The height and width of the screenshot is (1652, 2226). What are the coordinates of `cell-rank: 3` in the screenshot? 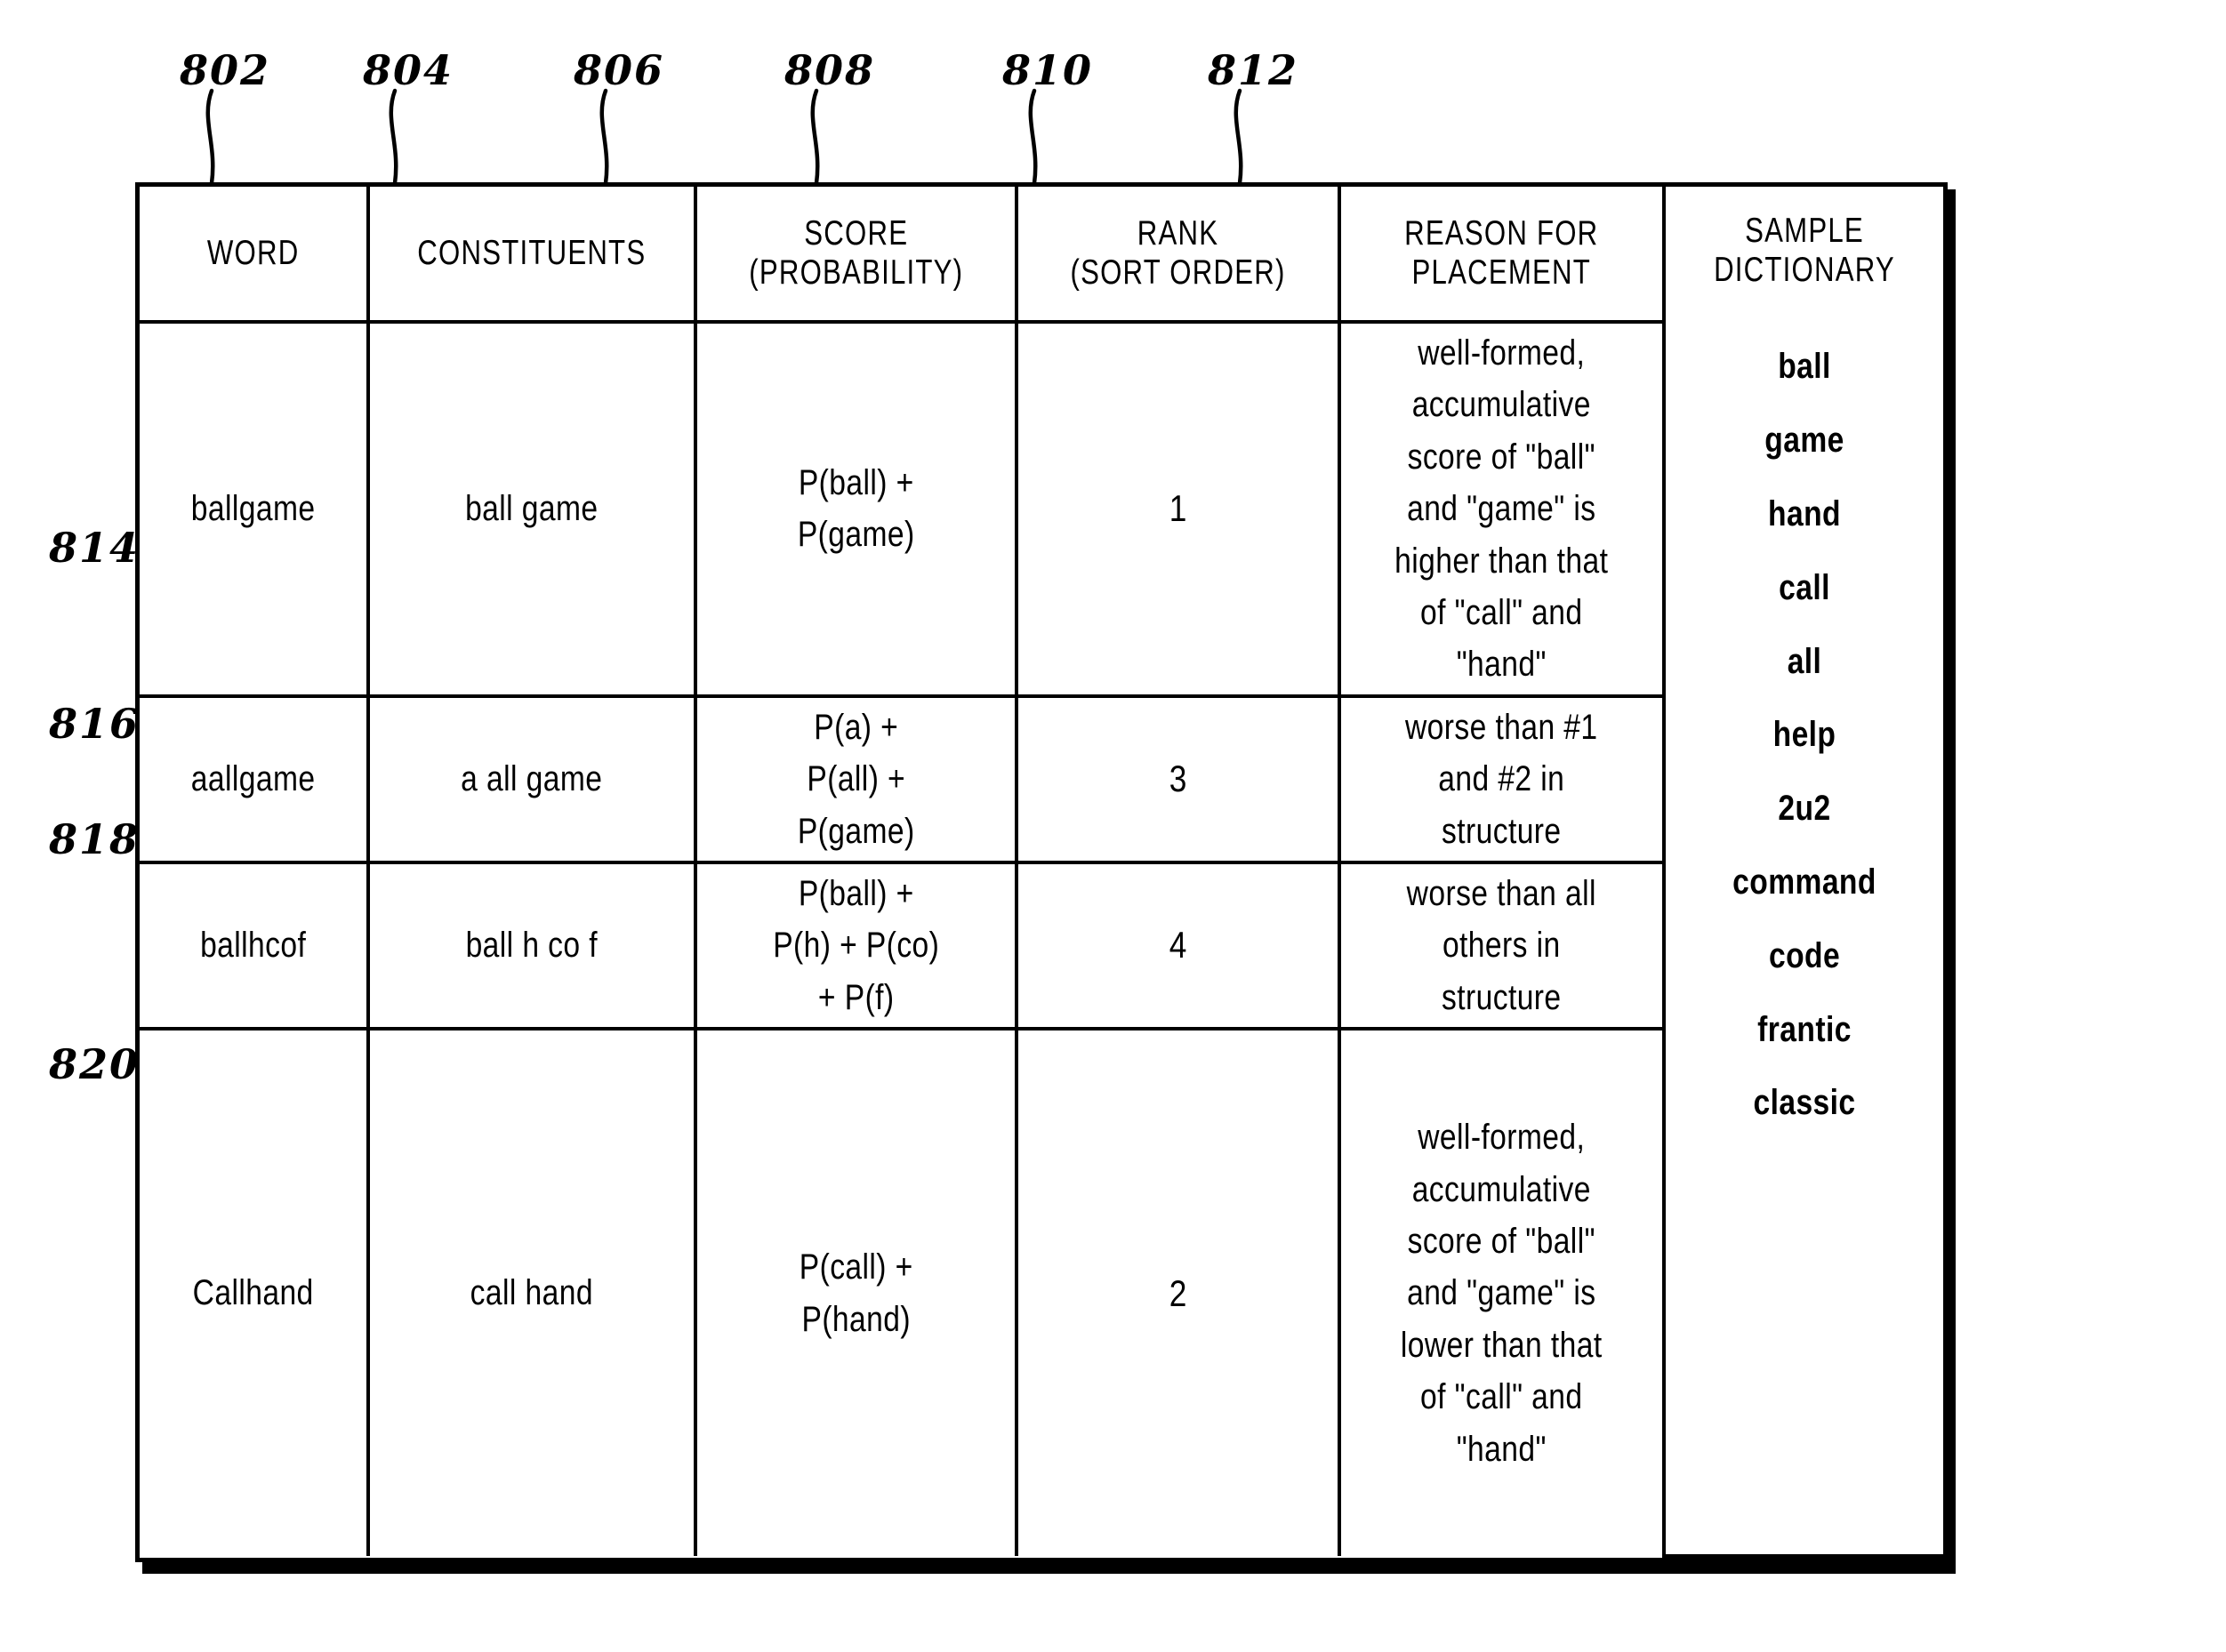 It's located at (1178, 779).